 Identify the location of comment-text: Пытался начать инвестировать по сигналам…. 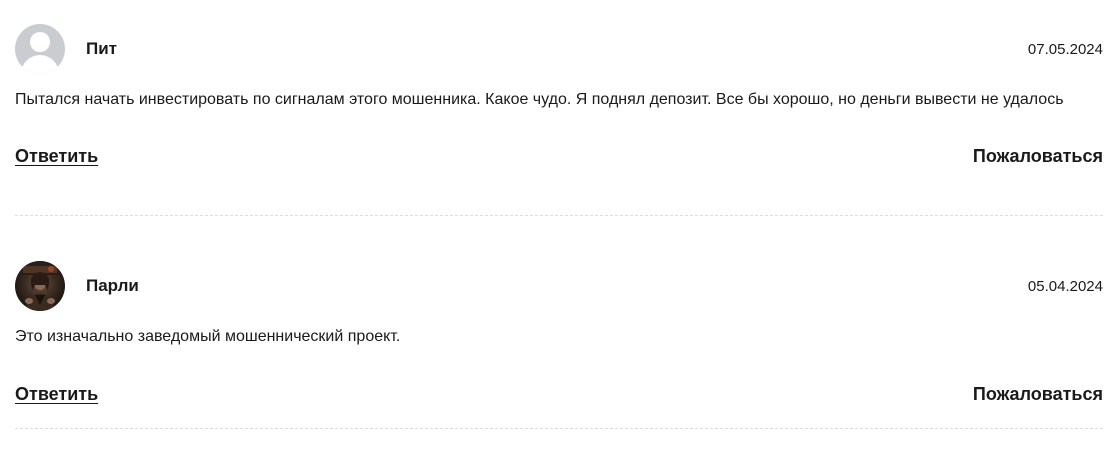
(539, 99).